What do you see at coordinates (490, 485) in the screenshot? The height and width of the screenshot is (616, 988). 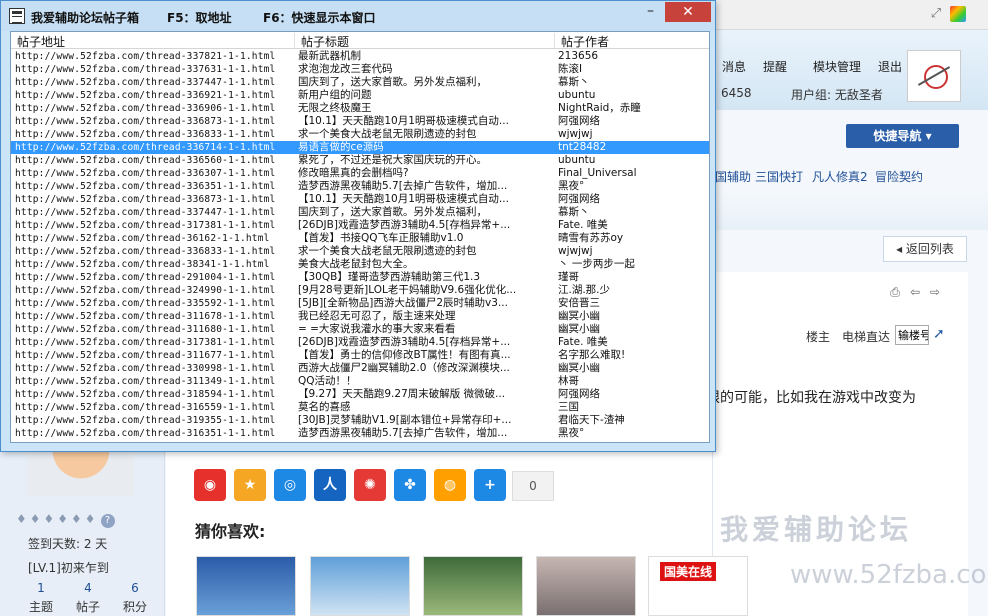 I see `share-more-icon: +` at bounding box center [490, 485].